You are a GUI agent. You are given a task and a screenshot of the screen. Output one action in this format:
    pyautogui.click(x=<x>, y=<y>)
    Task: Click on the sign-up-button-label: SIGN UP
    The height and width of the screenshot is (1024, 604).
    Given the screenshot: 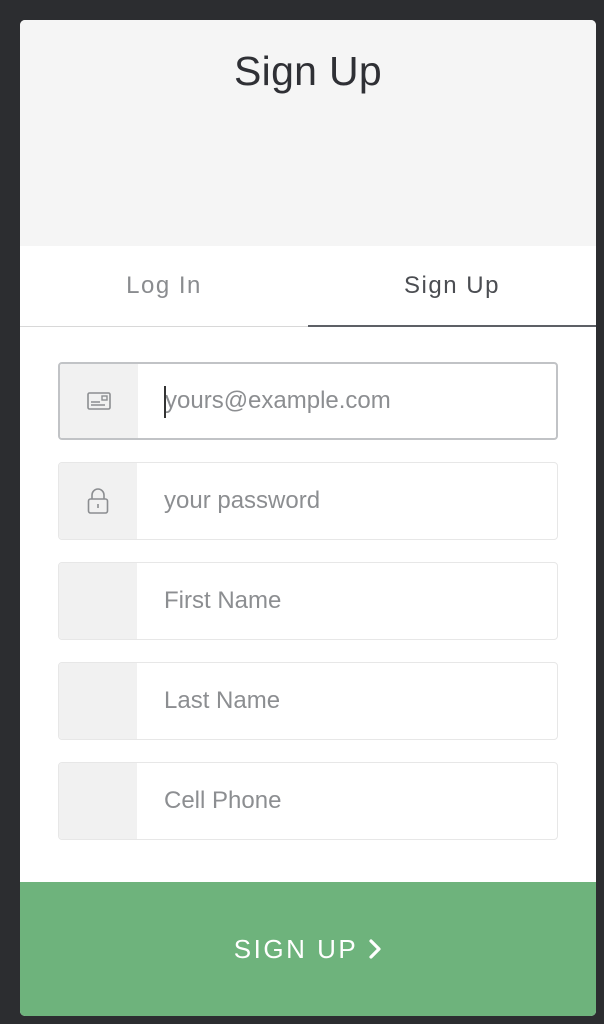 What is the action you would take?
    pyautogui.click(x=296, y=948)
    